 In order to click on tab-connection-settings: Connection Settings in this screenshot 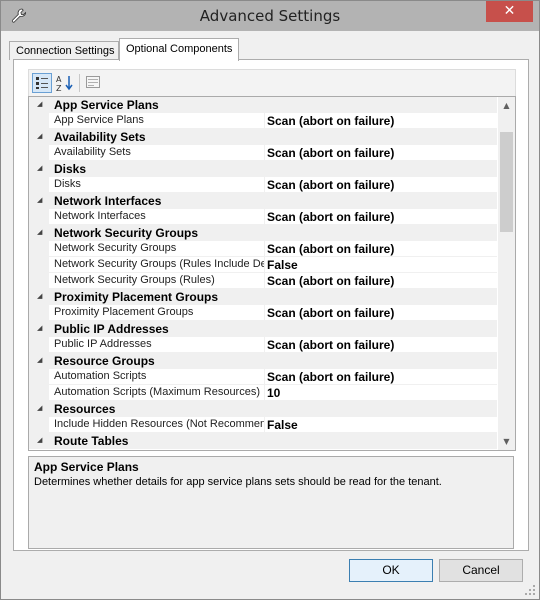, I will do `click(64, 50)`.